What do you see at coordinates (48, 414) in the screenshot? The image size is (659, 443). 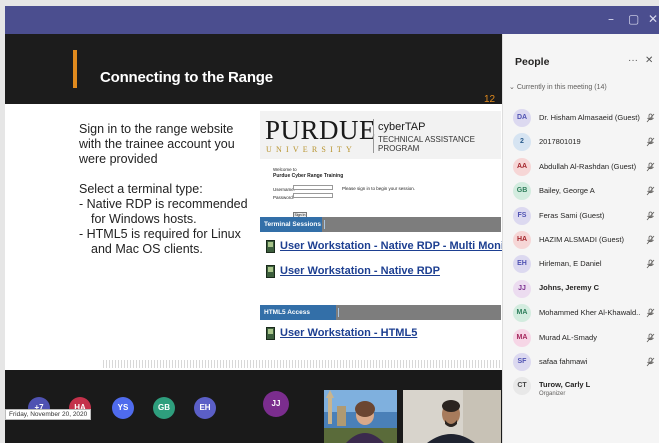 I see `date-badge: Friday, November 20, 2020` at bounding box center [48, 414].